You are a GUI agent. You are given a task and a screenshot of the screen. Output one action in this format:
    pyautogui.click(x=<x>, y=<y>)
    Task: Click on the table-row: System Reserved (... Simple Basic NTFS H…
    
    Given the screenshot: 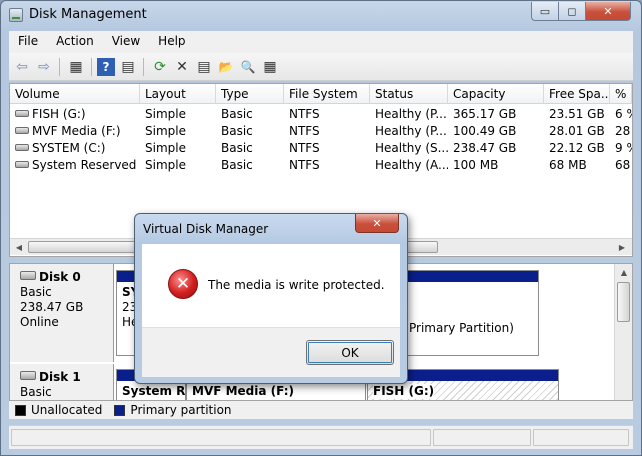 What is the action you would take?
    pyautogui.click(x=321, y=165)
    